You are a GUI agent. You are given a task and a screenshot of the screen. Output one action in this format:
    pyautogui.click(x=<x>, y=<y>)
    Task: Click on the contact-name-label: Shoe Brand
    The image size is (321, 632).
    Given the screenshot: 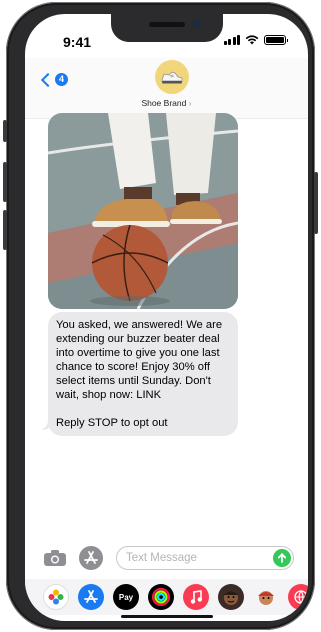 What is the action you would take?
    pyautogui.click(x=164, y=103)
    